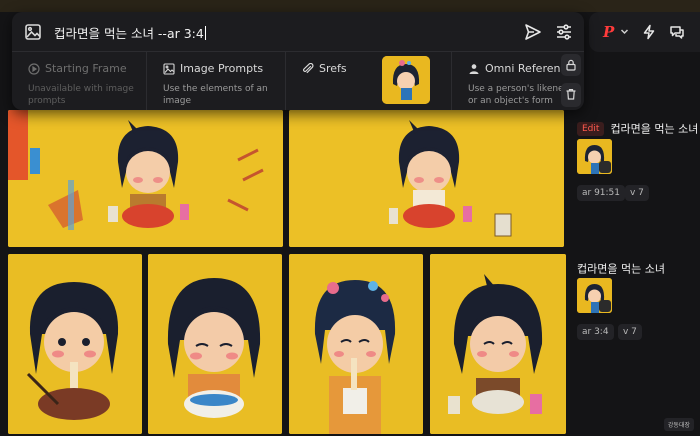 The image size is (700, 436). What do you see at coordinates (215, 95) in the screenshot?
I see `option-subtitle: Use the elements of an image` at bounding box center [215, 95].